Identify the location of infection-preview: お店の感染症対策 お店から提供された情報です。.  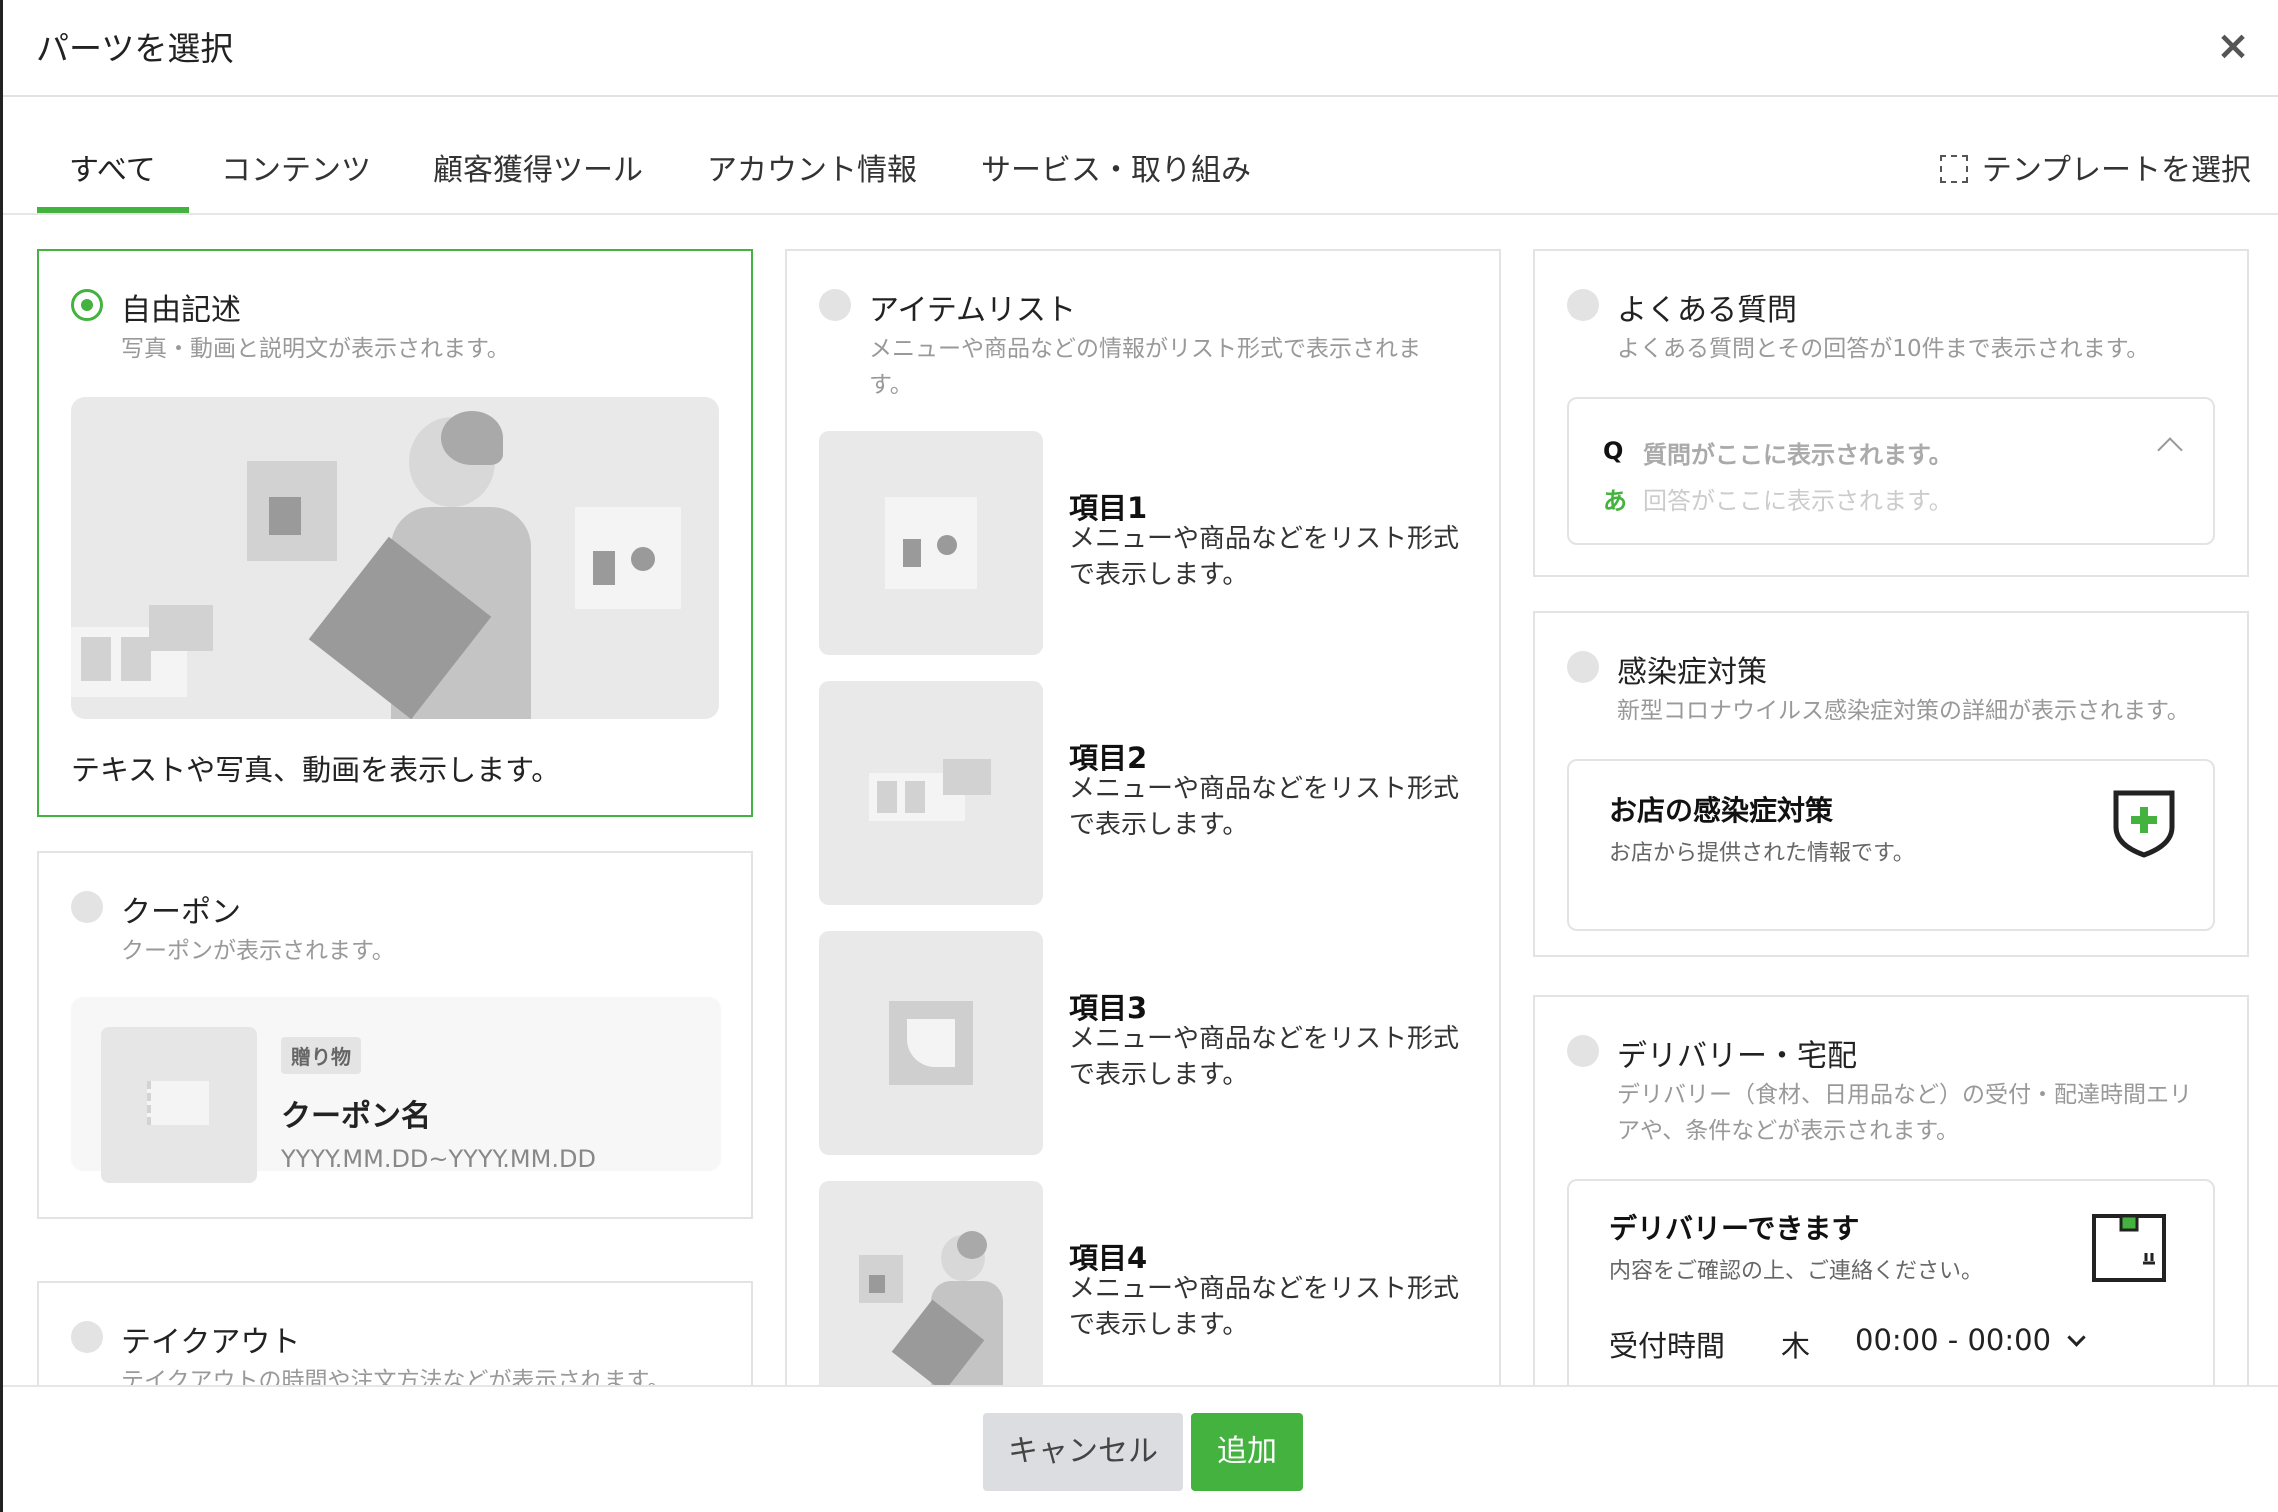
(1891, 845).